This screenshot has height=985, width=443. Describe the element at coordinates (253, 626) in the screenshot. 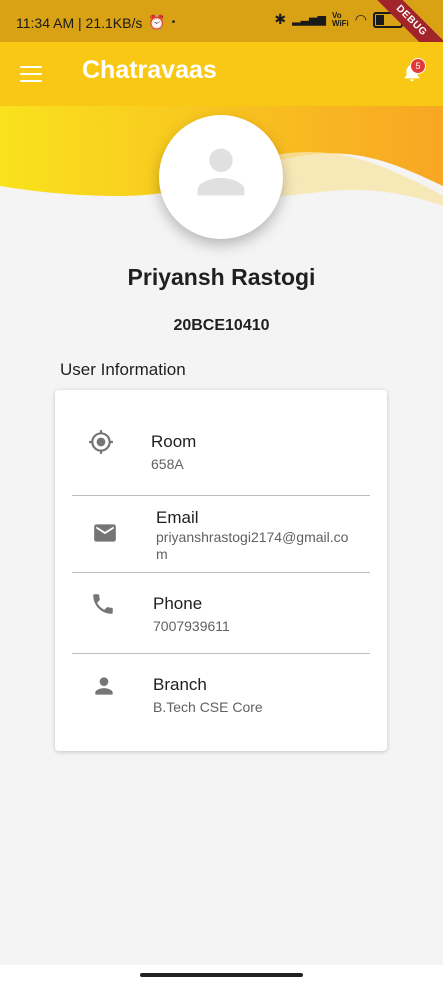

I see `info-value: 7007939611` at that location.